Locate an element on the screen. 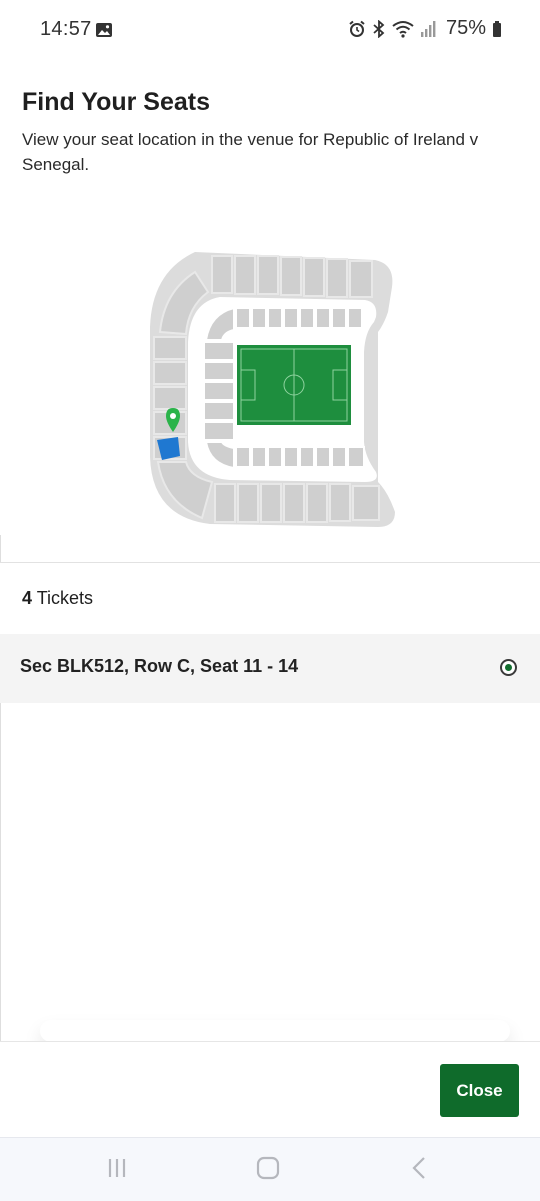  radio-selected-dot is located at coordinates (508, 667).